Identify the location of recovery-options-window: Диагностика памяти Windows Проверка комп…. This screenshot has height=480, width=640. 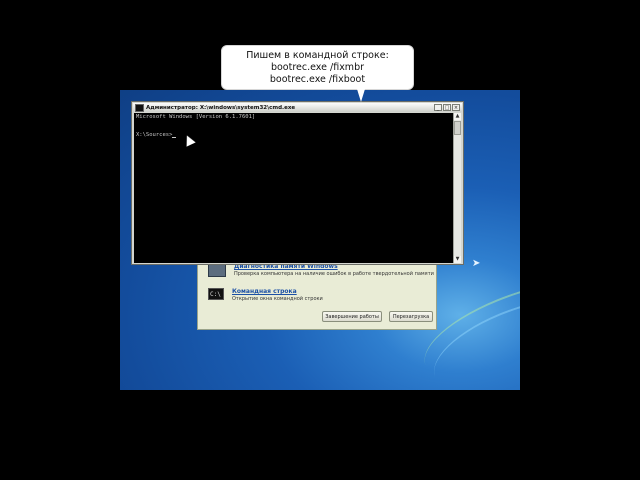
(317, 294).